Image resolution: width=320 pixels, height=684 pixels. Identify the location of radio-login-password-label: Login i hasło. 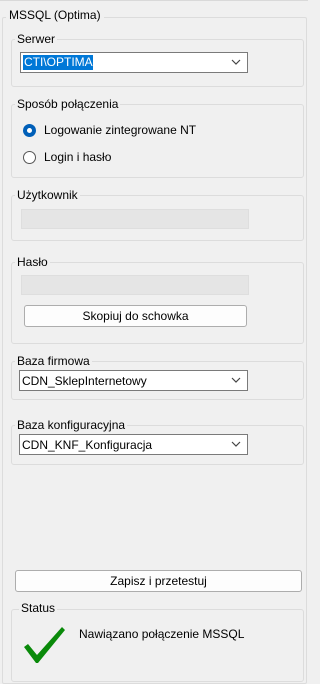
(78, 157).